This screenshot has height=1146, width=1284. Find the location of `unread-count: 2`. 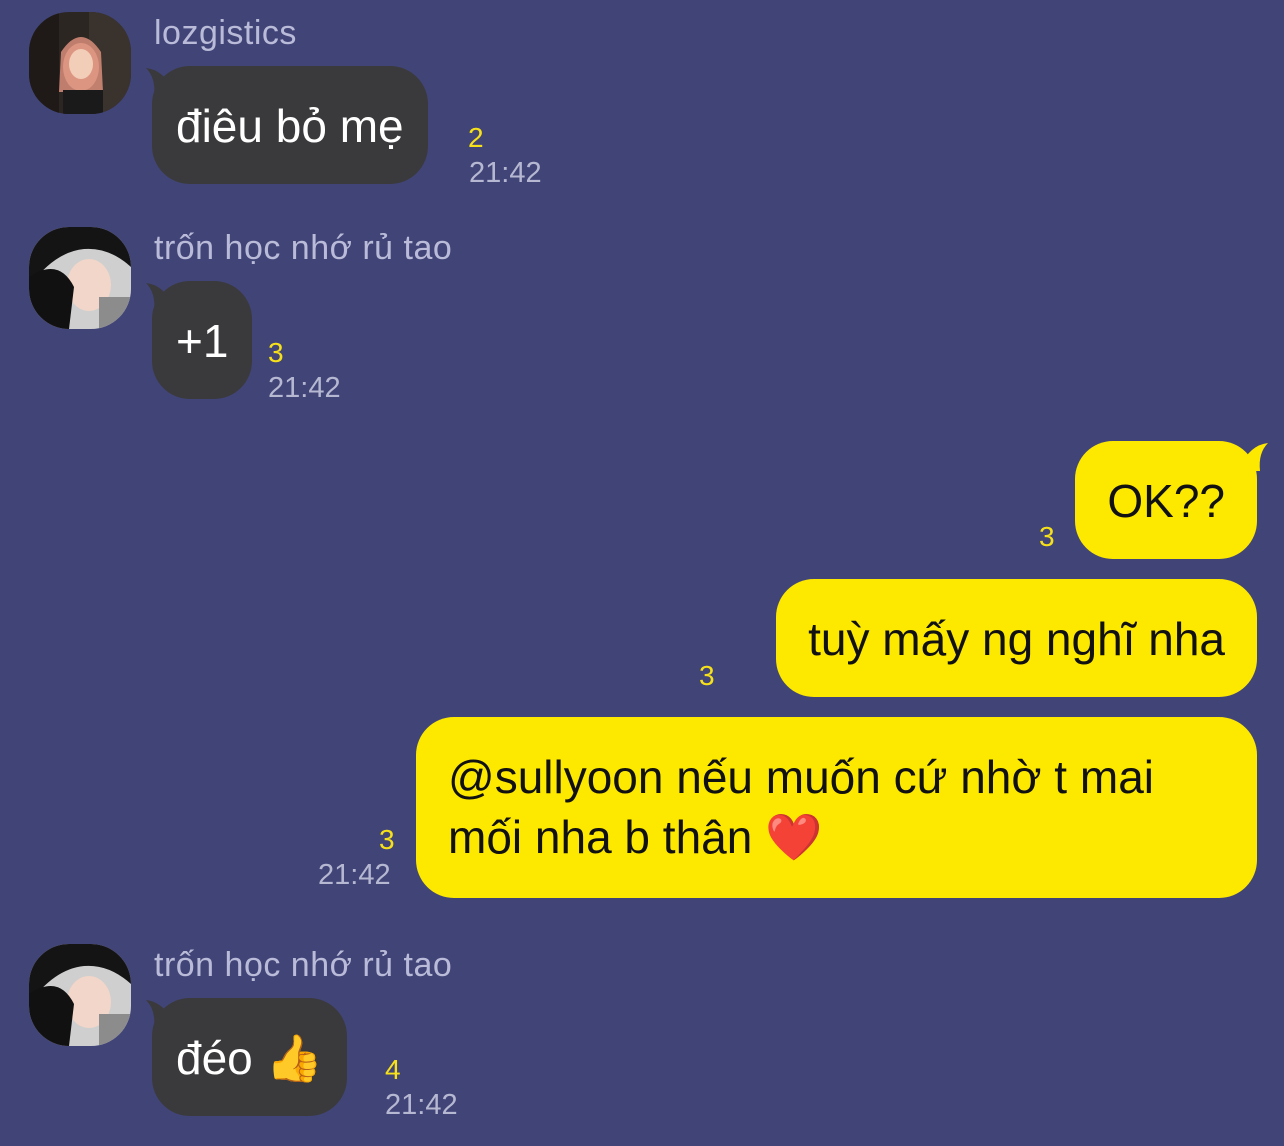

unread-count: 2 is located at coordinates (476, 137).